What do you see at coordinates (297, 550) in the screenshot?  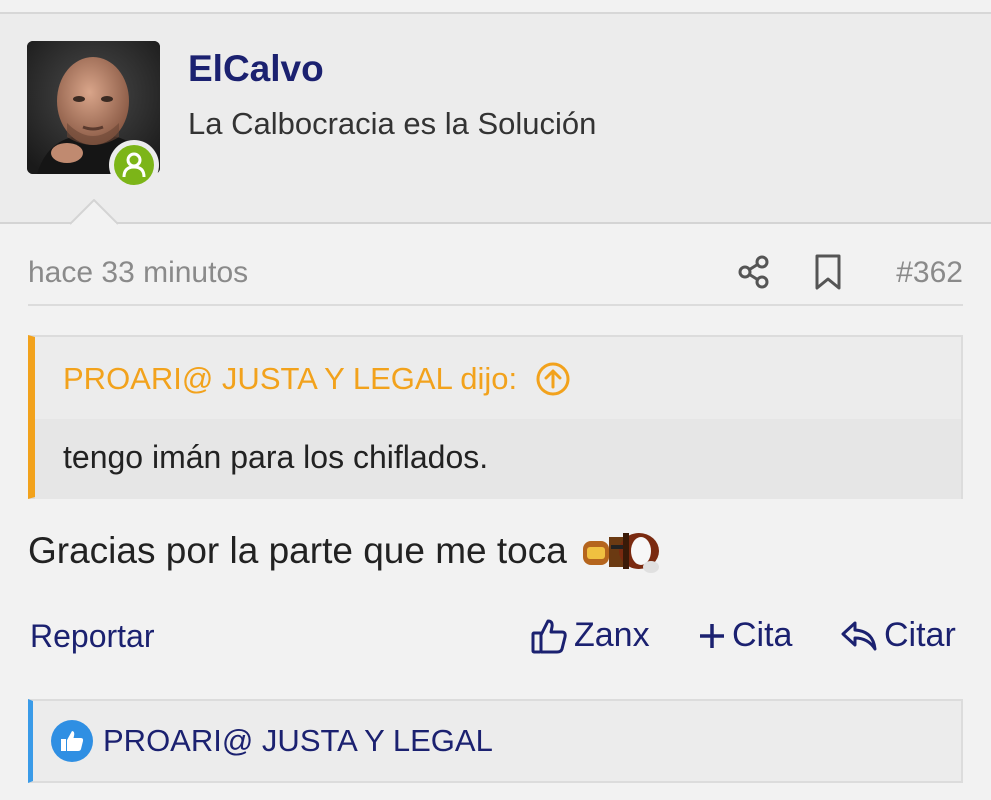 I see `post-message: Gracias por la parte que me toca` at bounding box center [297, 550].